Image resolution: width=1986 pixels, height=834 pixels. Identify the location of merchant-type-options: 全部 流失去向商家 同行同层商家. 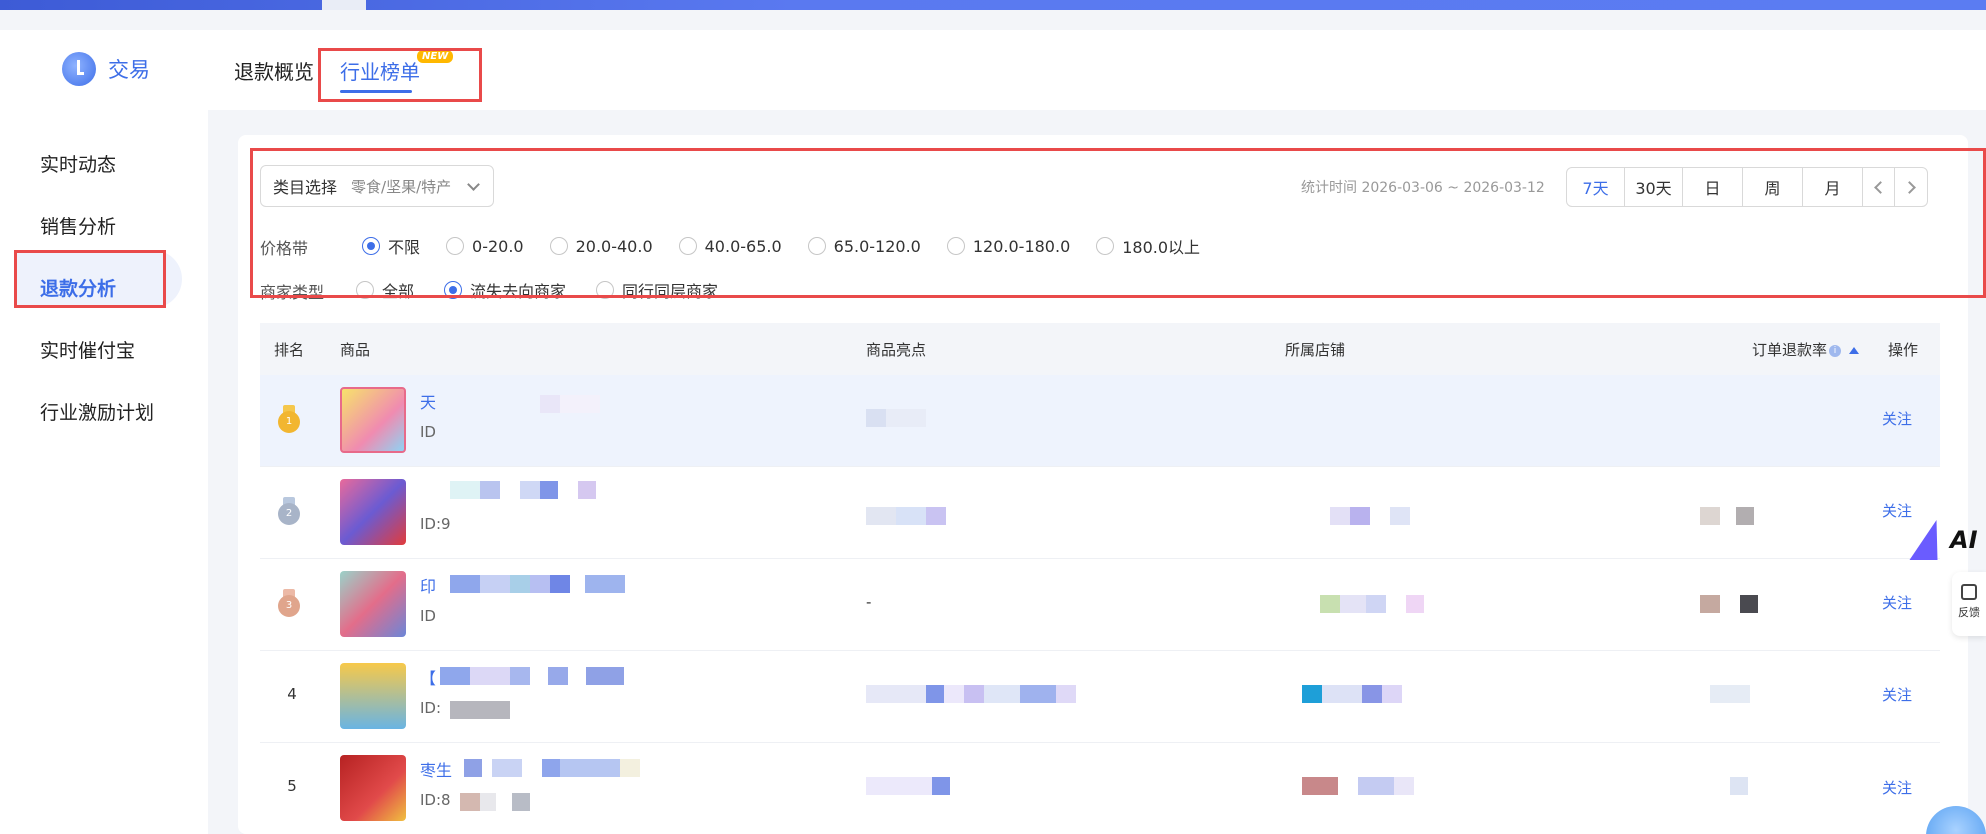
(537, 290).